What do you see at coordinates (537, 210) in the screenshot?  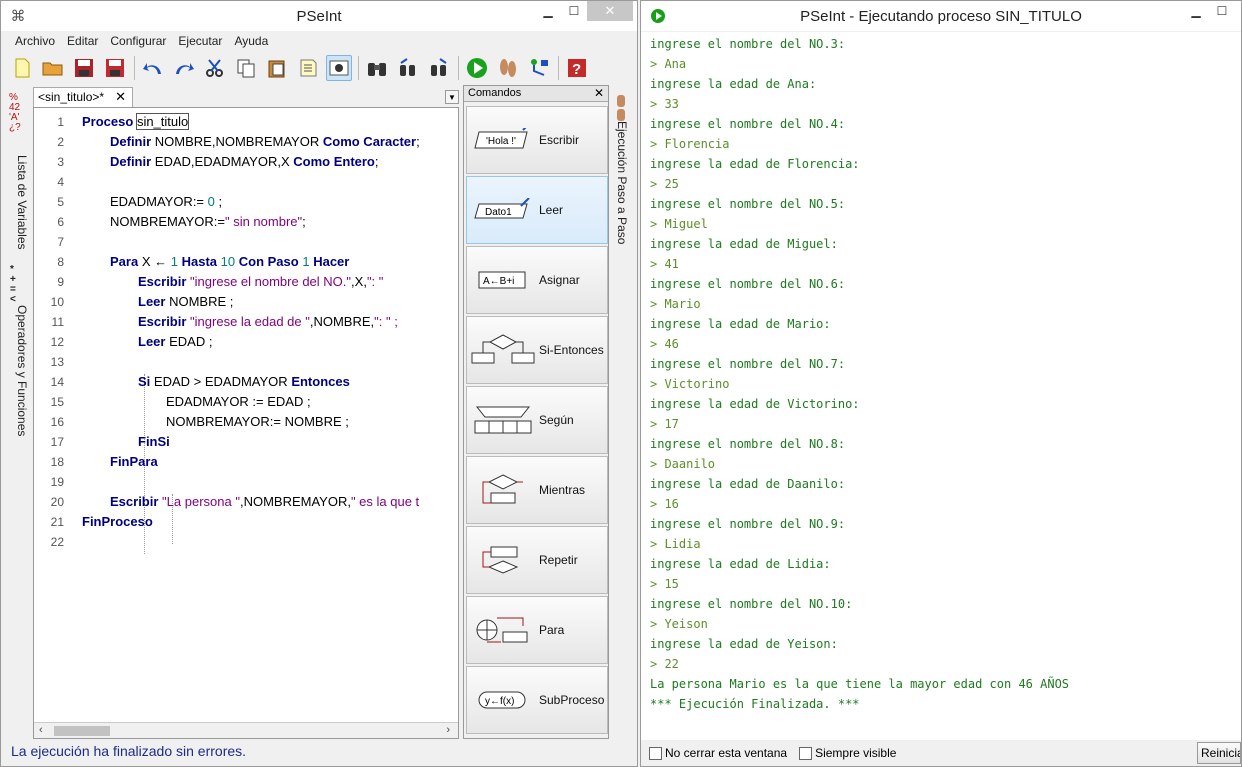 I see `cmd-leer-button: Dato1 Leer` at bounding box center [537, 210].